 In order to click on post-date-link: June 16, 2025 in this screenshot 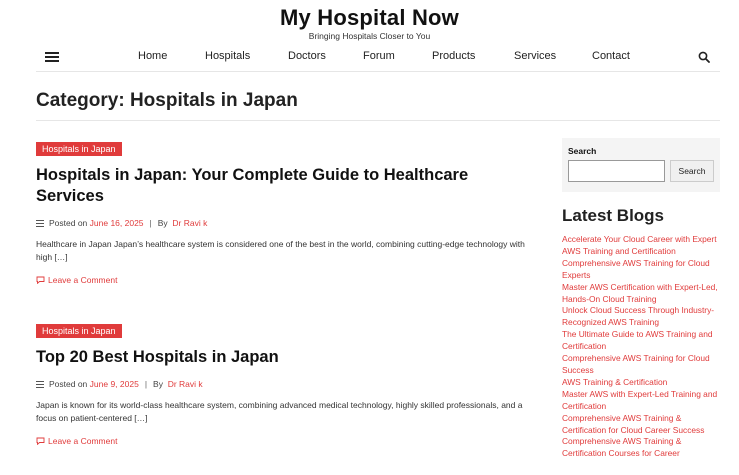, I will do `click(117, 223)`.